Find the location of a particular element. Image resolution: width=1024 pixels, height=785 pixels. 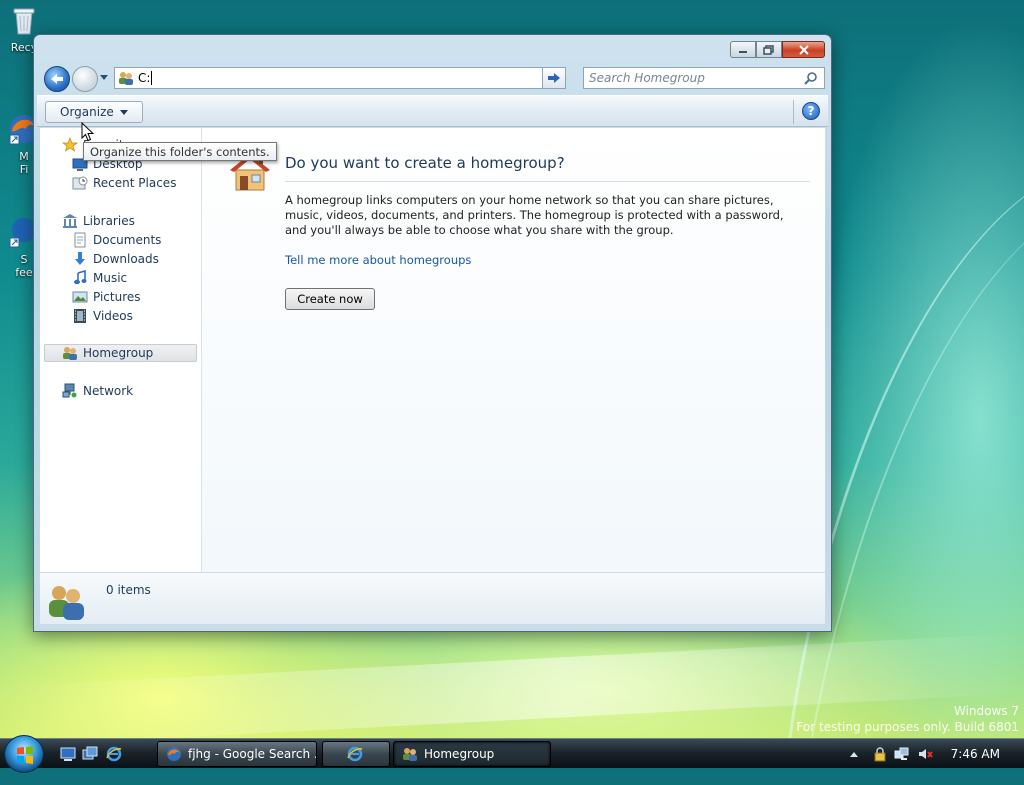

nav-homegroup: Homegroup is located at coordinates (120, 353).